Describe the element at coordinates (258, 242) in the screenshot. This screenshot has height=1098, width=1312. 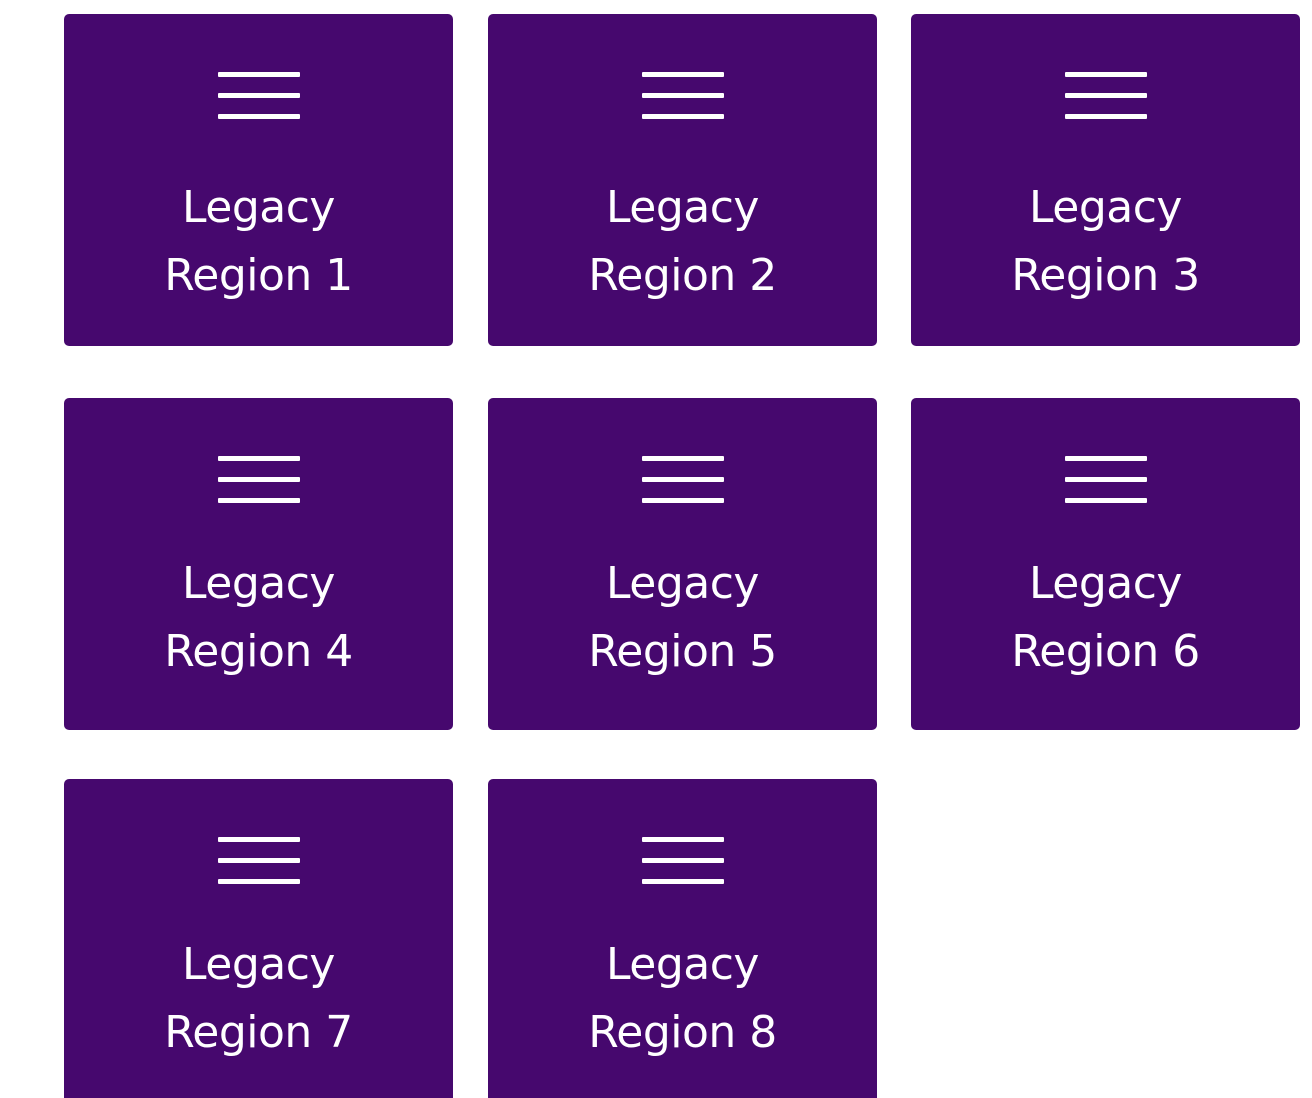
I see `tile-label: Legacy Region 1` at that location.